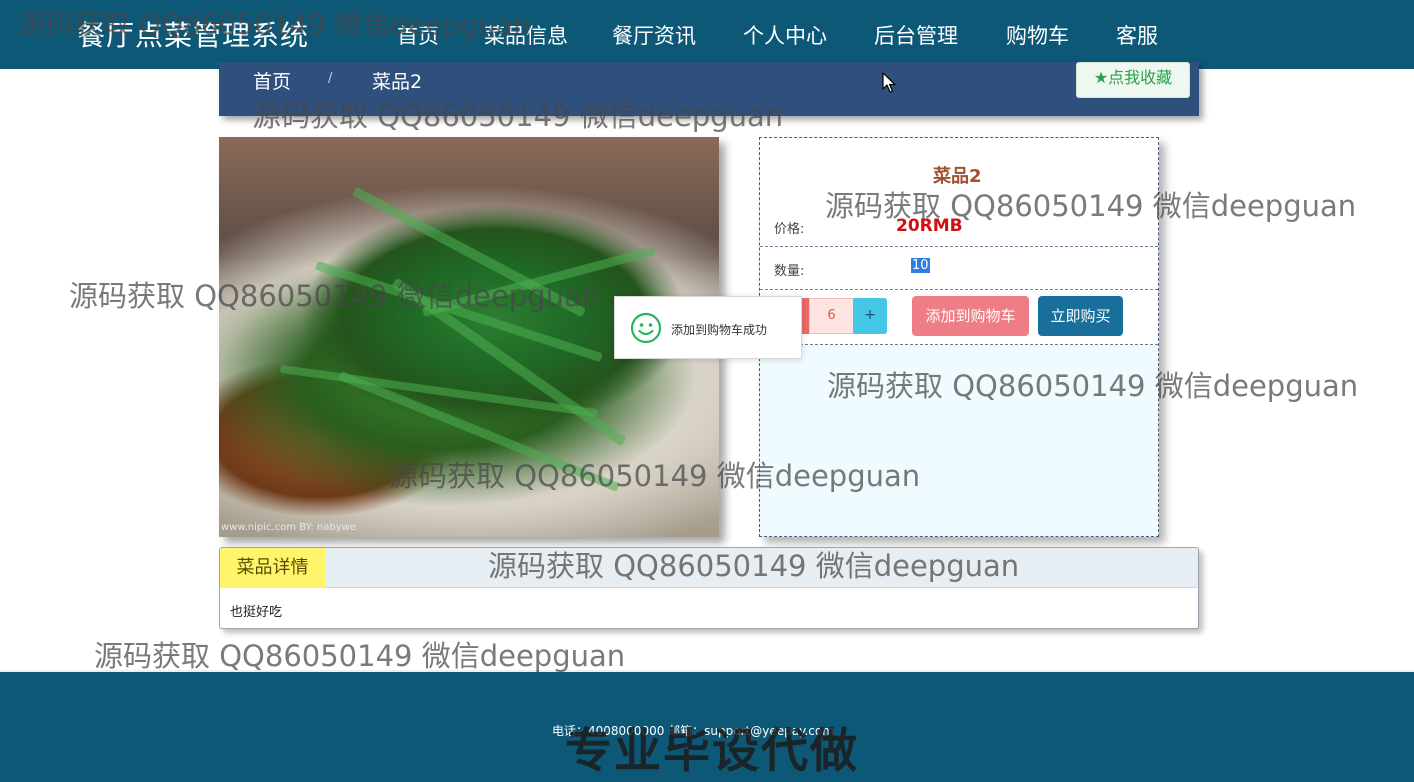  I want to click on footer-promo-text: 专业毕设代做, so click(712, 751).